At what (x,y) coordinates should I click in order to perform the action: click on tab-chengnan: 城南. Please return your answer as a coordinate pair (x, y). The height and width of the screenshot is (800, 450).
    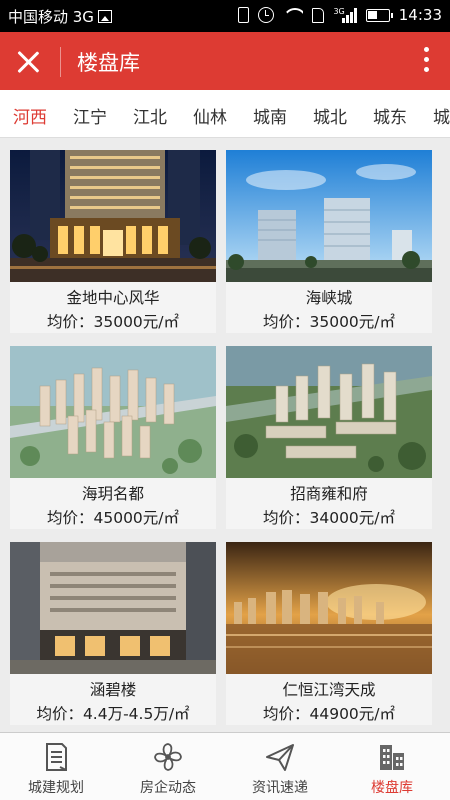
    Looking at the image, I should click on (270, 115).